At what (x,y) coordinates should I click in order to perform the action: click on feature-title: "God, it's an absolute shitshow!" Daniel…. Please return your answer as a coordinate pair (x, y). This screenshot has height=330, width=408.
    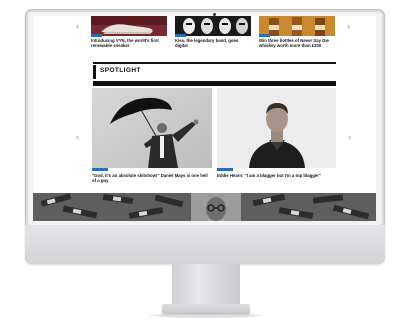
    Looking at the image, I should click on (150, 178).